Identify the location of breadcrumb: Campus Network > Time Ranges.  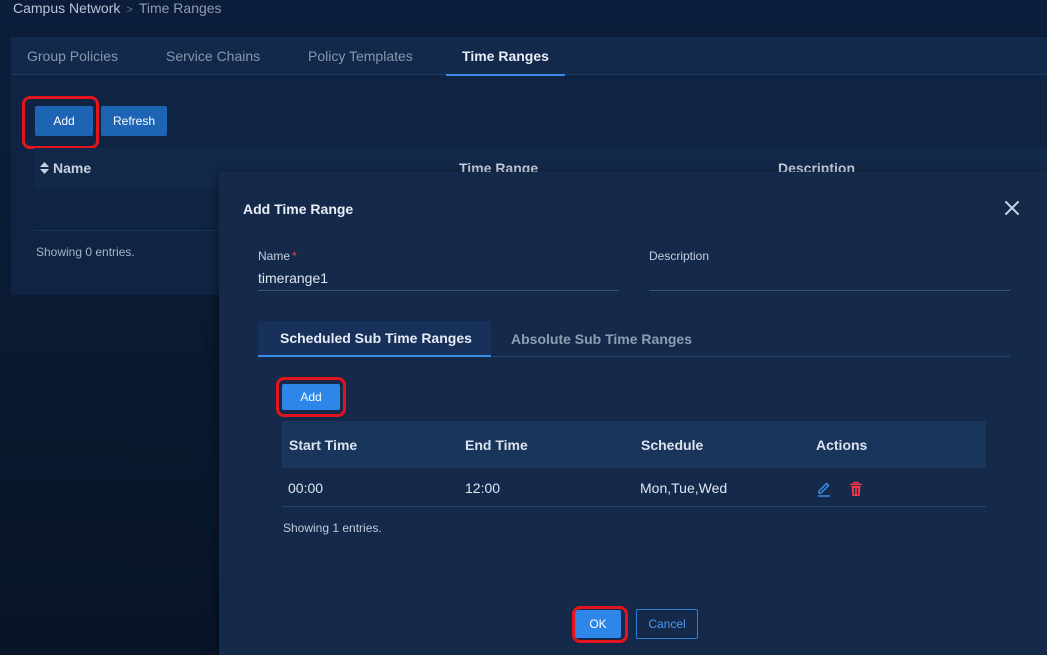
(117, 9).